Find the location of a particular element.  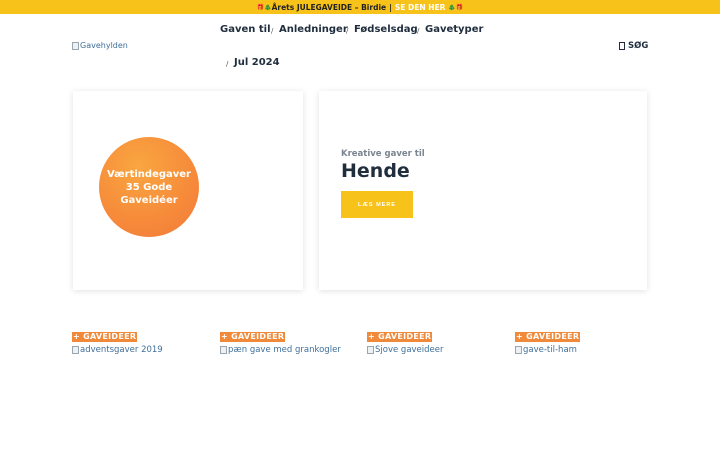

post-card: + GAVEIDEER pæn gave med grankogler is located at coordinates (290, 339).